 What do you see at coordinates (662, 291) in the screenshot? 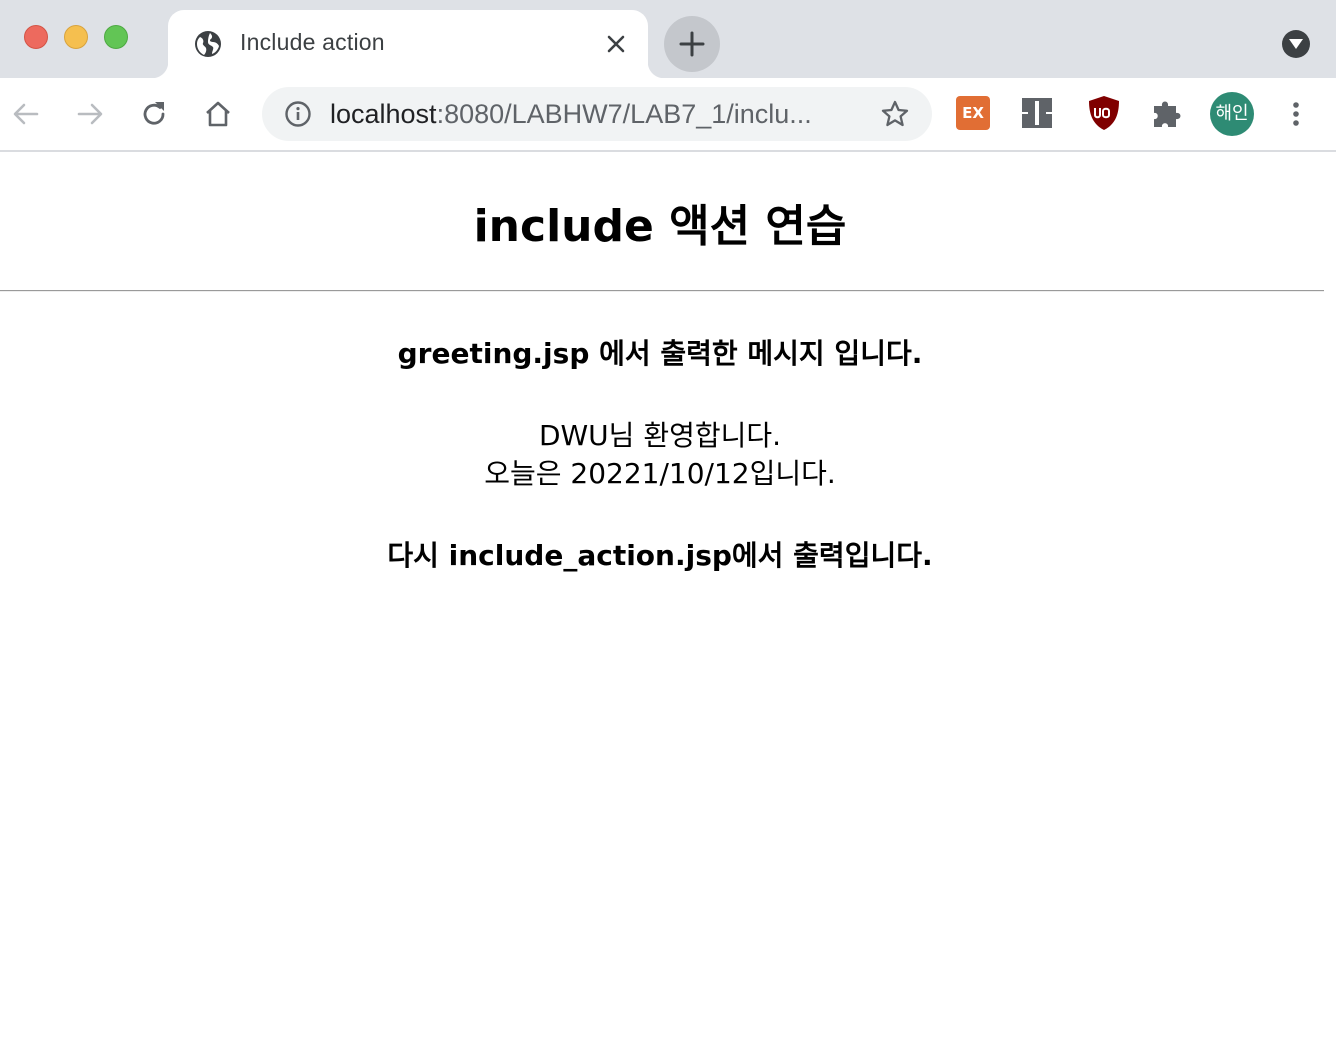
I see `horizontal-rule` at bounding box center [662, 291].